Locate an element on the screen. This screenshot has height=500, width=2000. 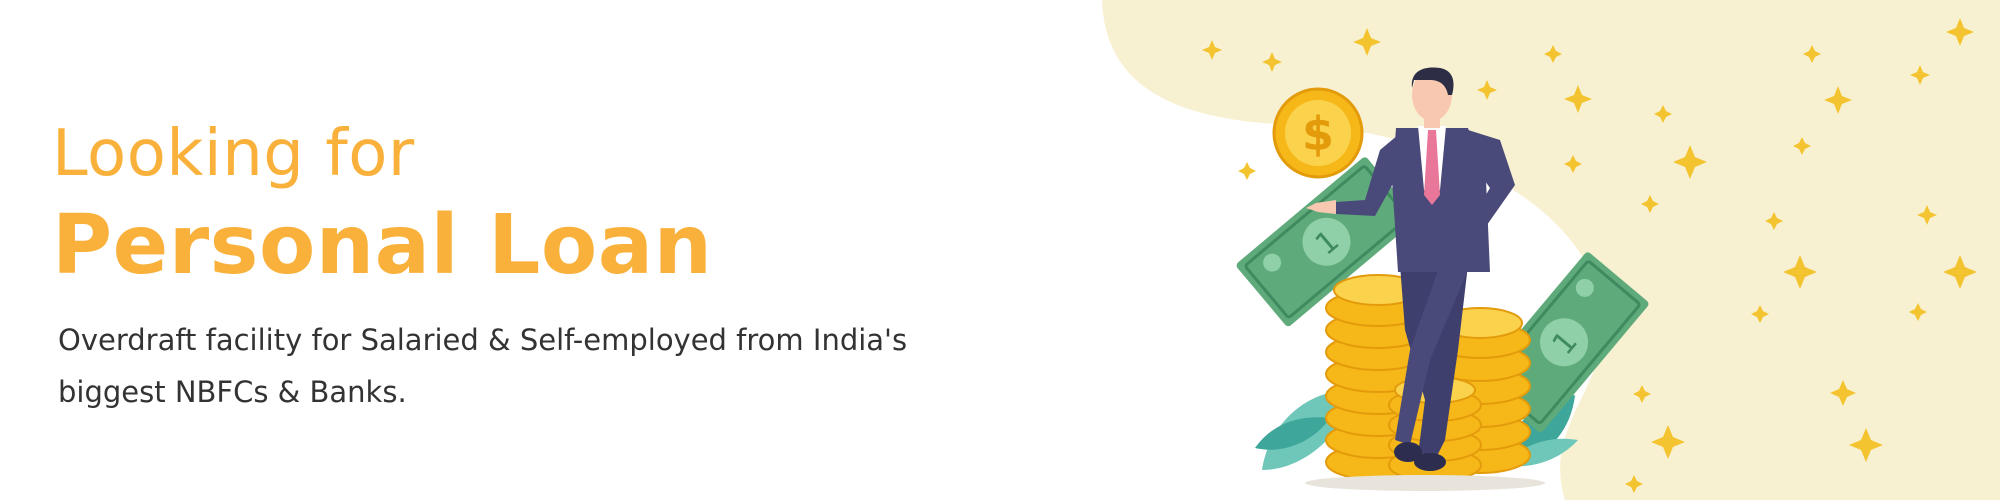
dollar-coin-icon: $ is located at coordinates (1318, 133).